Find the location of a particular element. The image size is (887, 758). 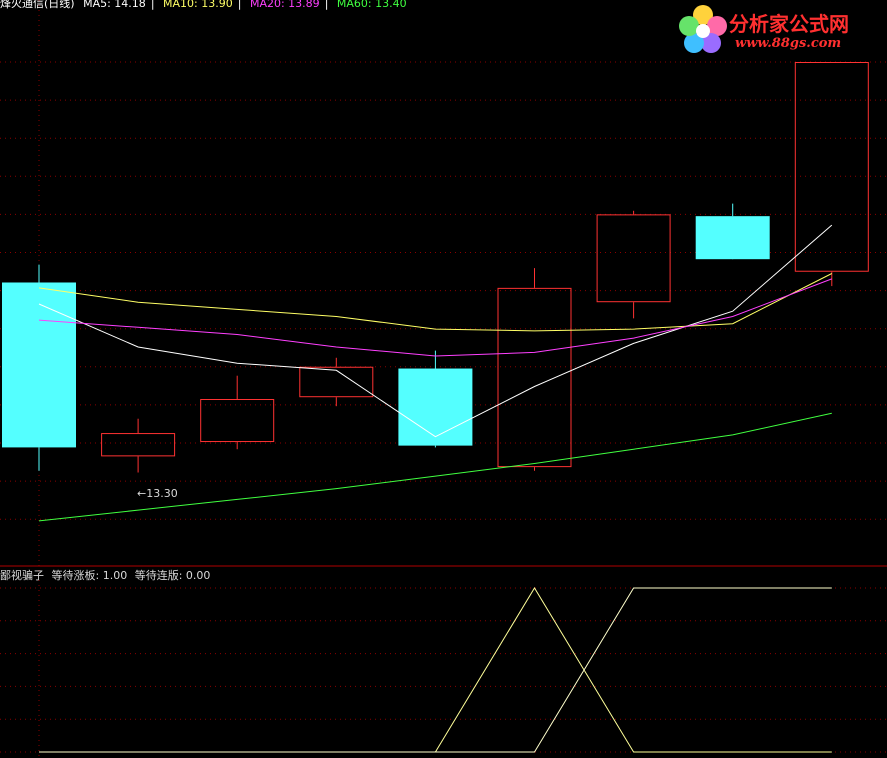

low-price-annotation: ←13.30 is located at coordinates (157, 493).